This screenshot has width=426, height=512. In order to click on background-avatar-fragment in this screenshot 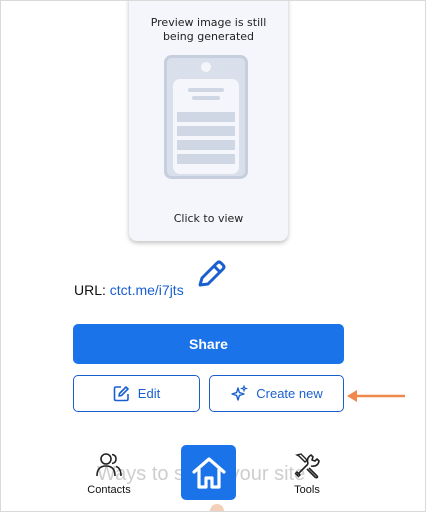, I will do `click(217, 507)`.